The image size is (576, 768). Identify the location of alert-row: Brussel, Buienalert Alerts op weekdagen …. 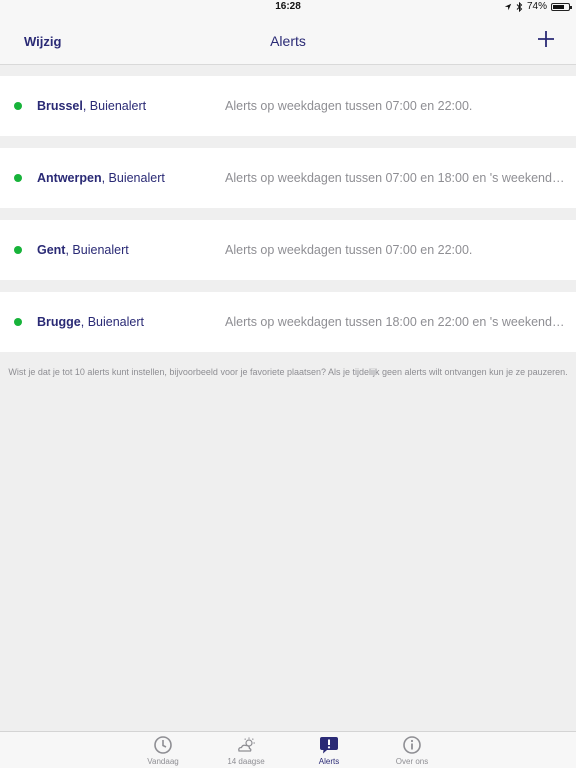
(288, 106).